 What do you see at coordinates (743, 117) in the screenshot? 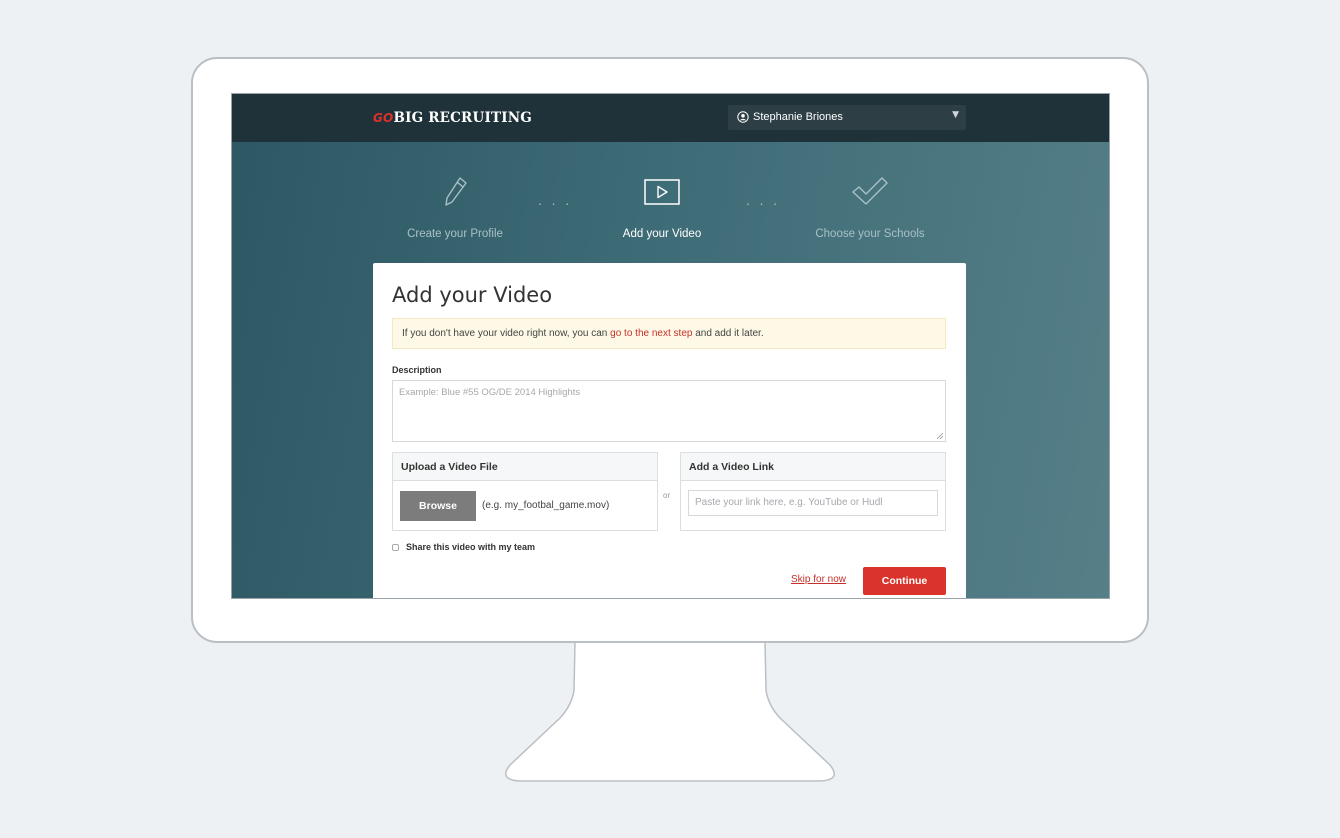
I see `user-icon` at bounding box center [743, 117].